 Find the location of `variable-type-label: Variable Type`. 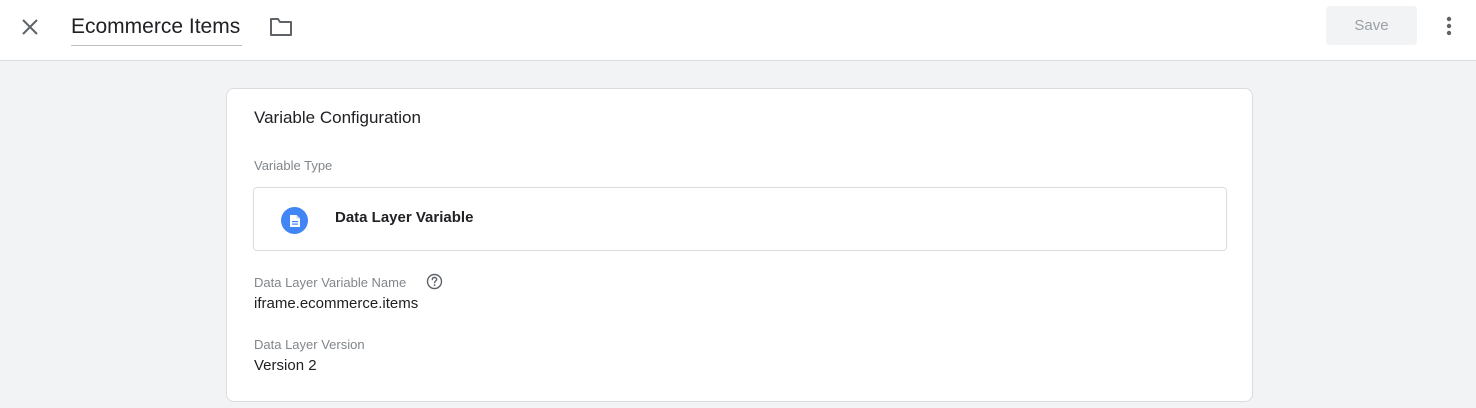

variable-type-label: Variable Type is located at coordinates (293, 165).